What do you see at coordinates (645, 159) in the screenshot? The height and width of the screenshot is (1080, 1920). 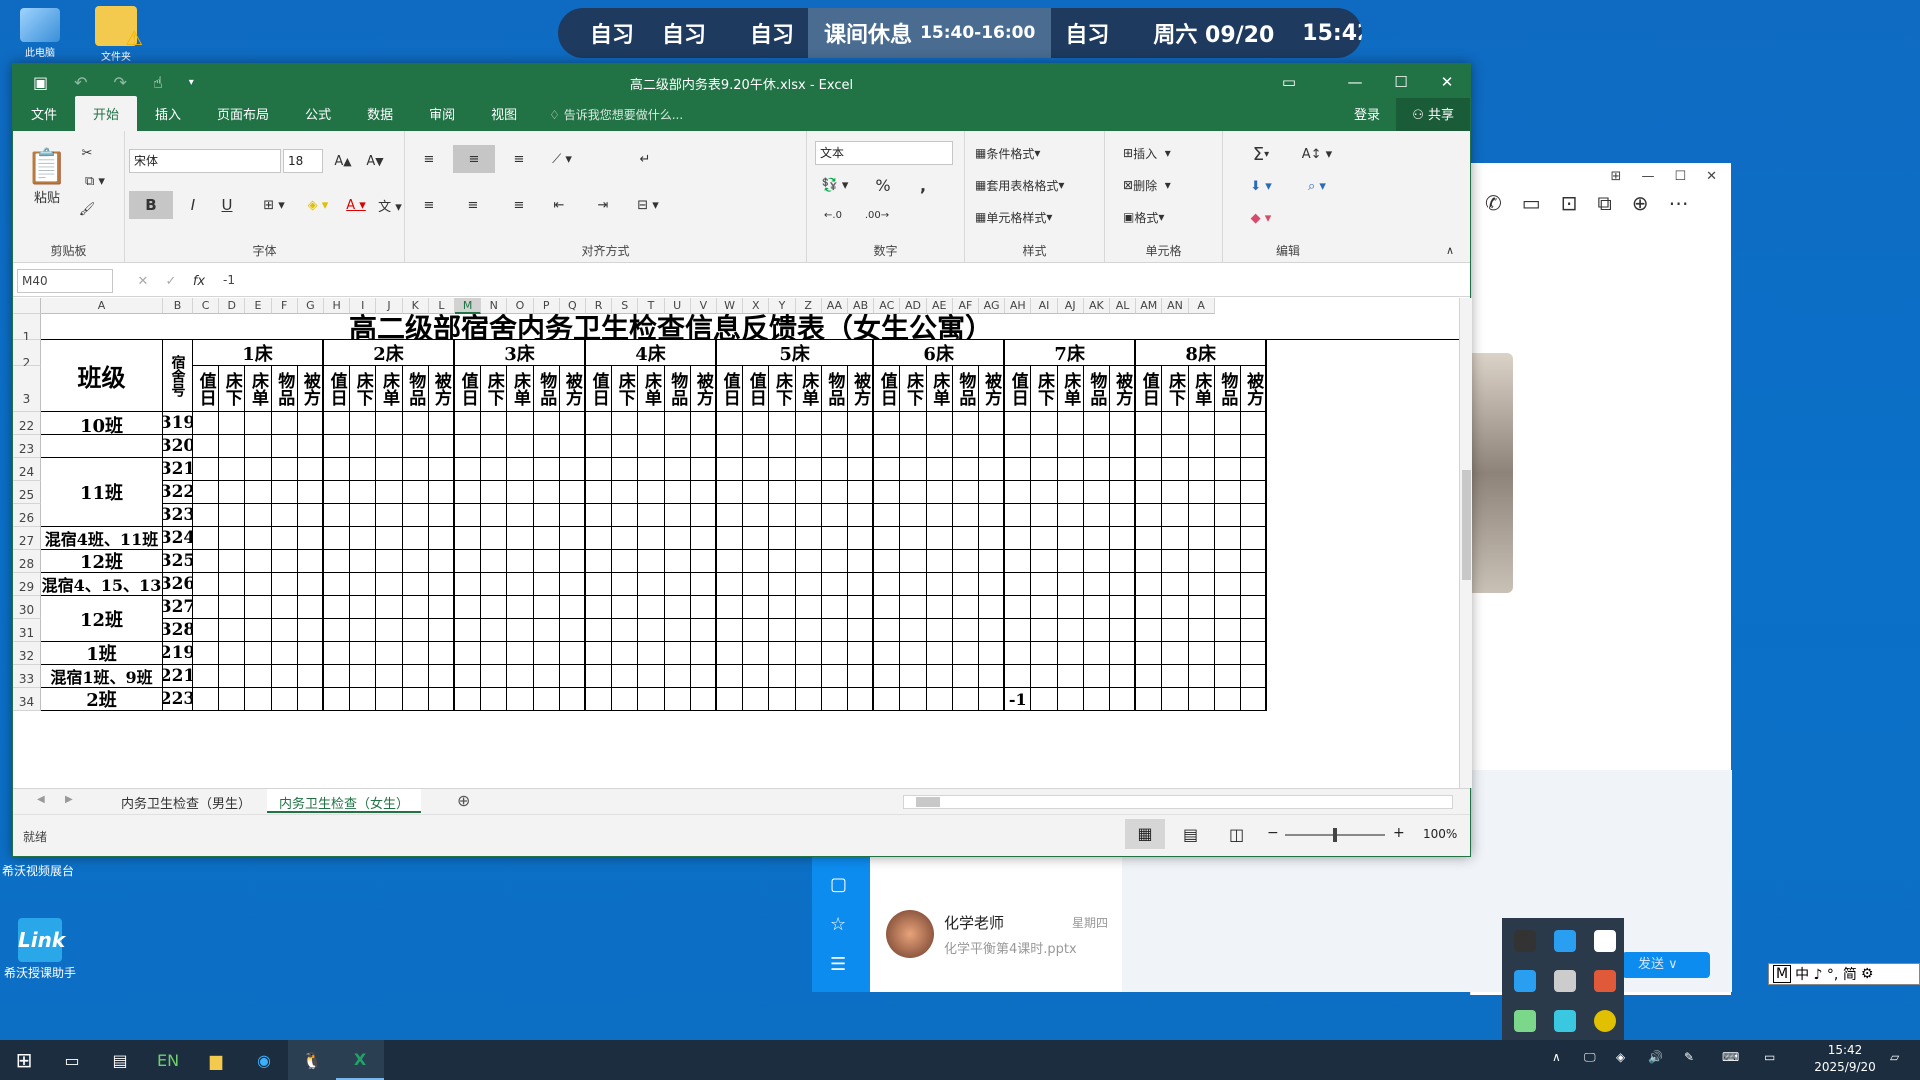 I see `wrap-text-icon: ↵` at bounding box center [645, 159].